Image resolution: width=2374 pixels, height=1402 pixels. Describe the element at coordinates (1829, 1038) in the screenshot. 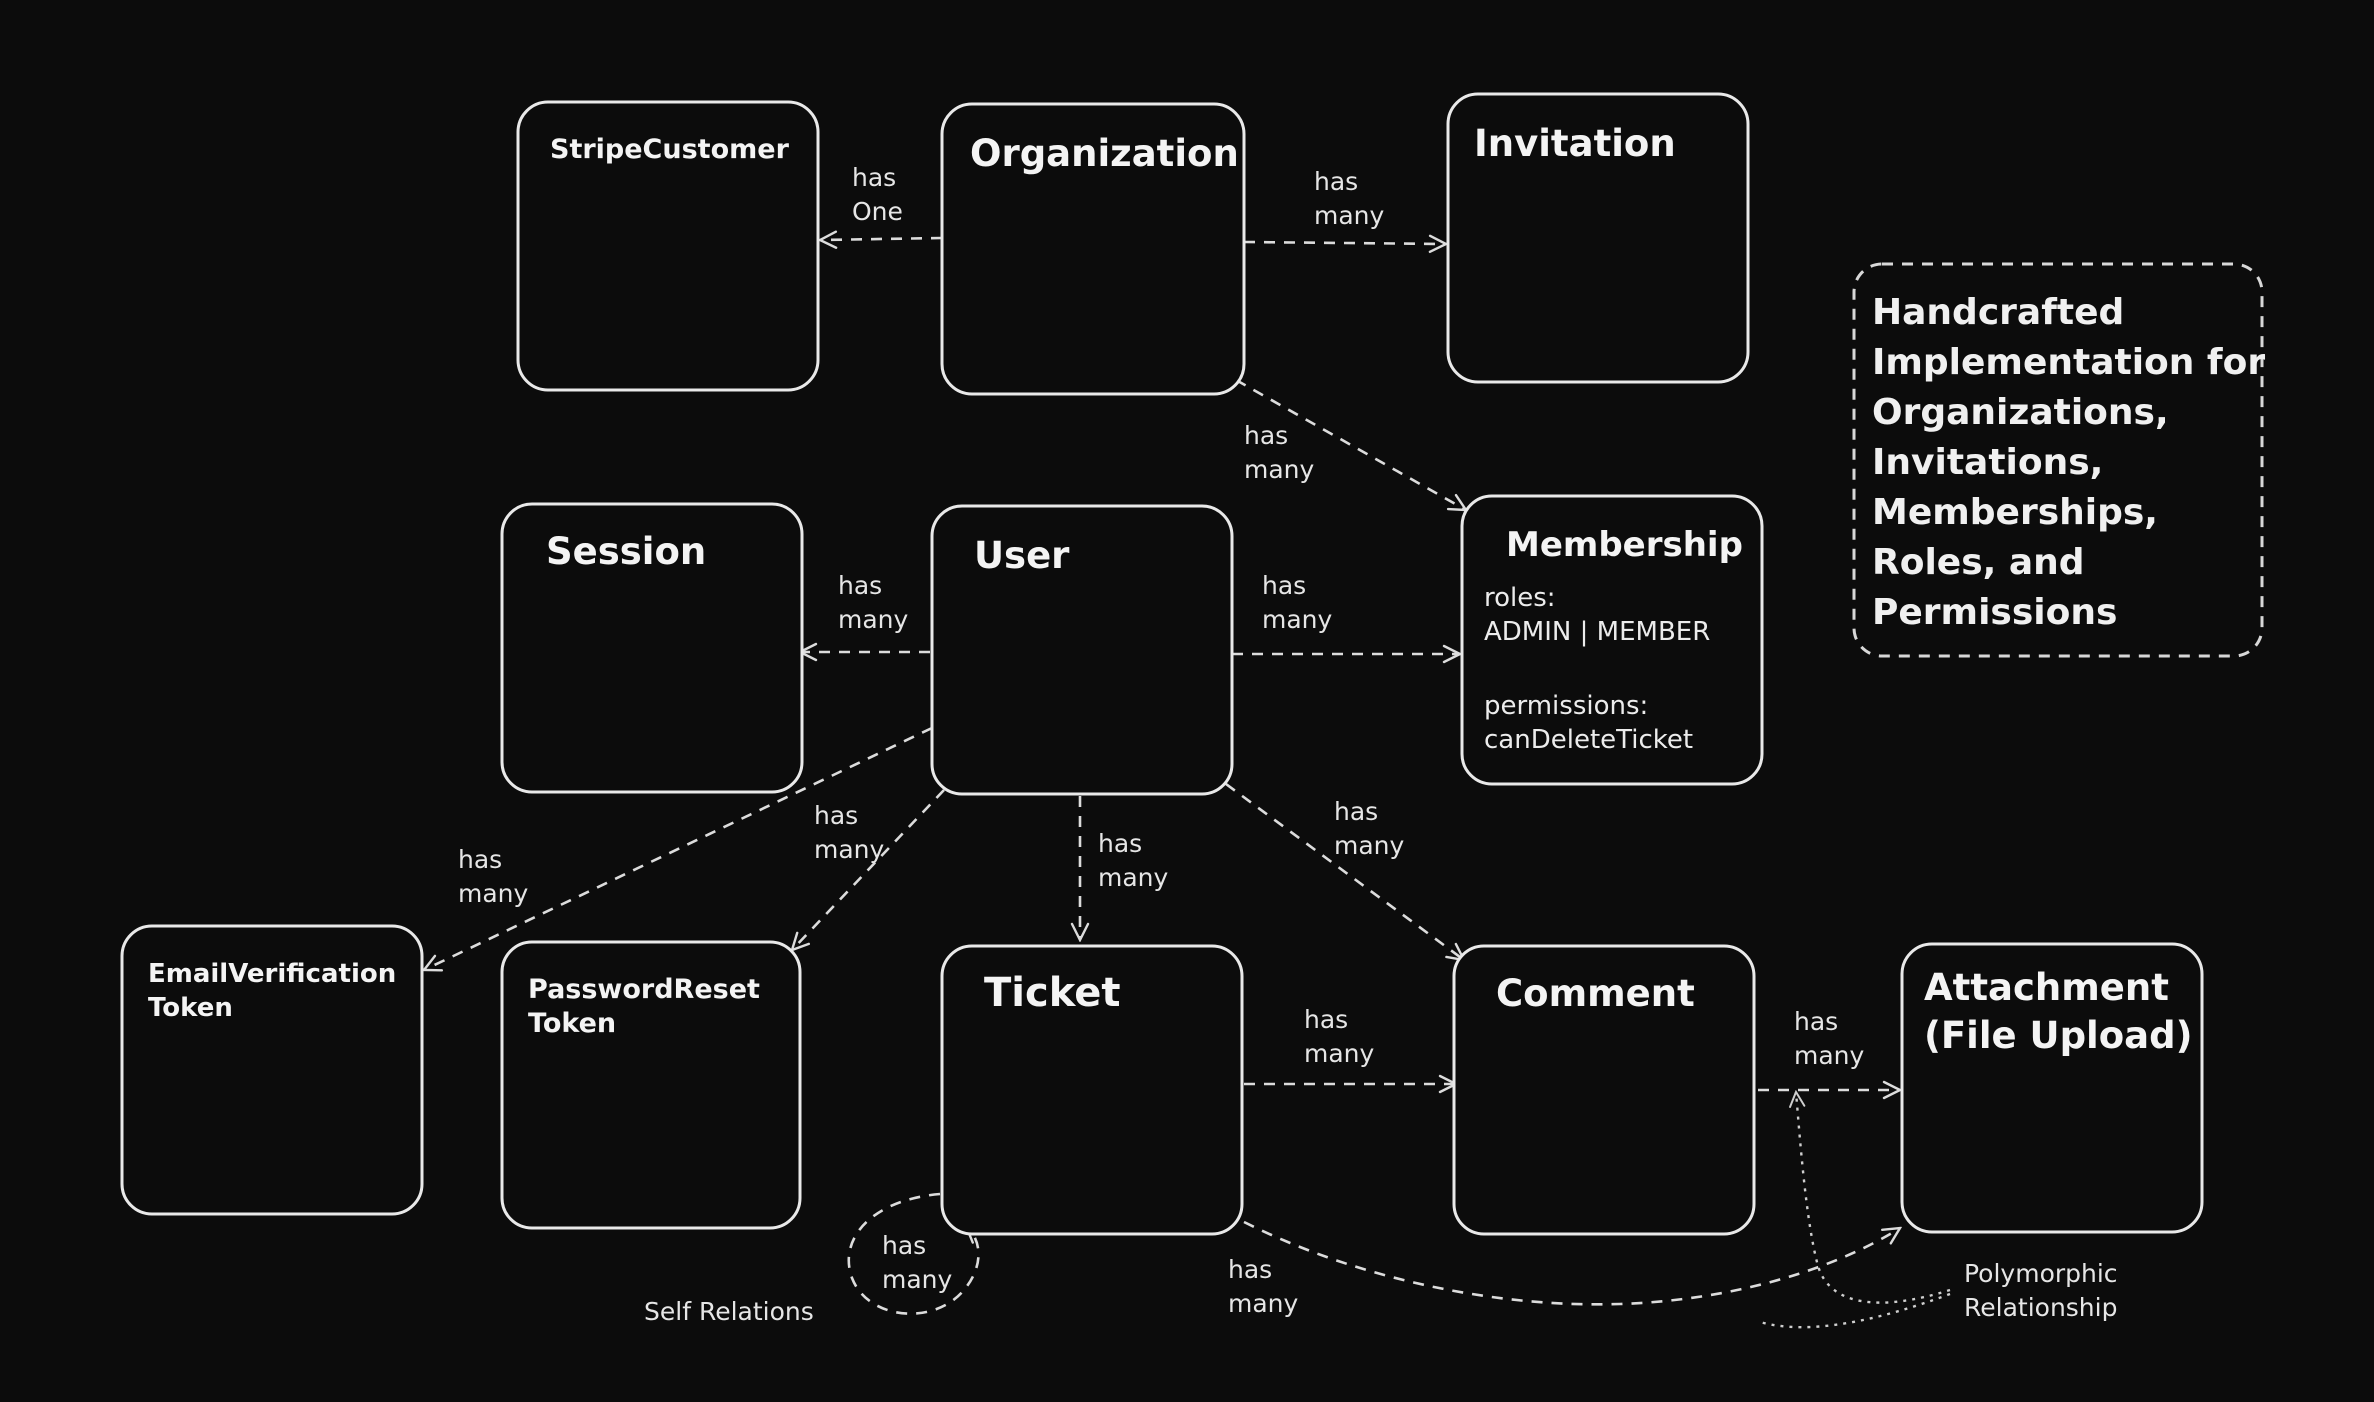

I see `label-comment-attachment: has many` at that location.